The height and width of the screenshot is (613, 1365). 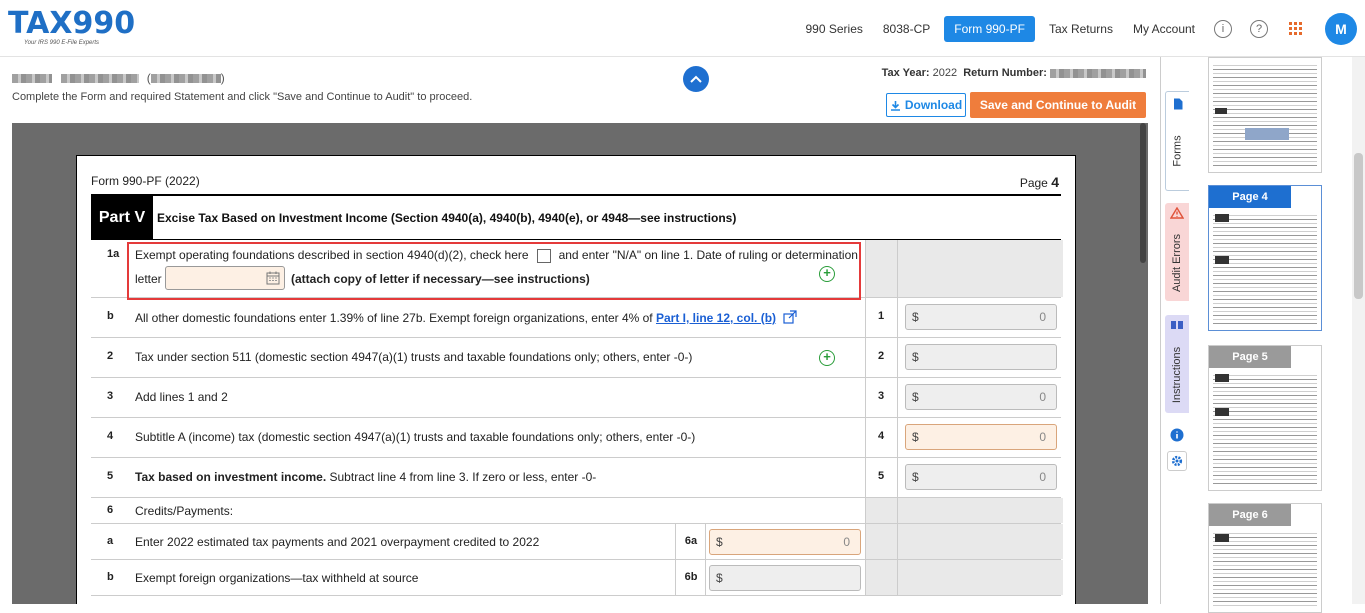 I want to click on thumbnail-scrollbar, so click(x=1358, y=330).